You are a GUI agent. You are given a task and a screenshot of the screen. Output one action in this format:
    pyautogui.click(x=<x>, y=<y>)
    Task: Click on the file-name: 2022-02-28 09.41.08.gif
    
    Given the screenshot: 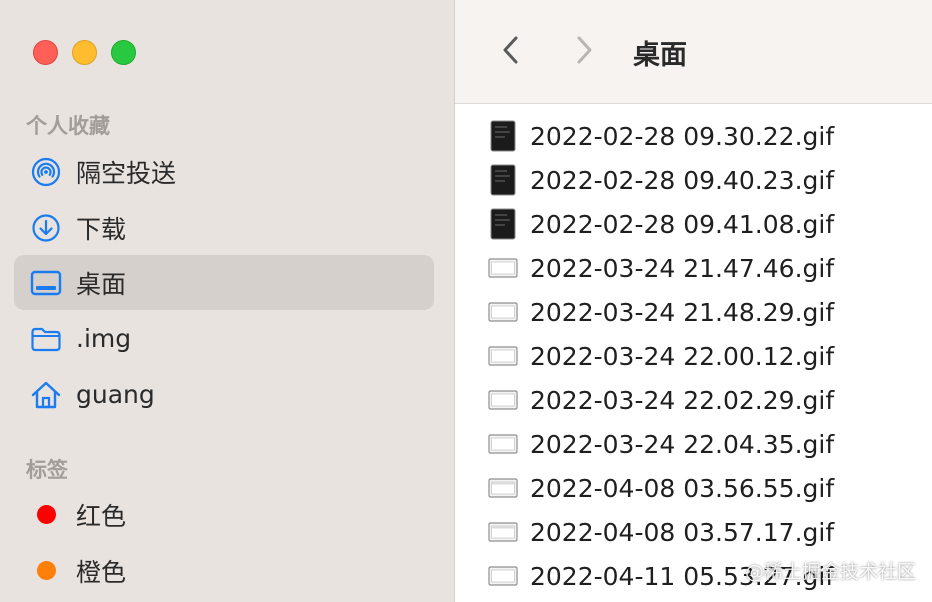 What is the action you would take?
    pyautogui.click(x=682, y=224)
    